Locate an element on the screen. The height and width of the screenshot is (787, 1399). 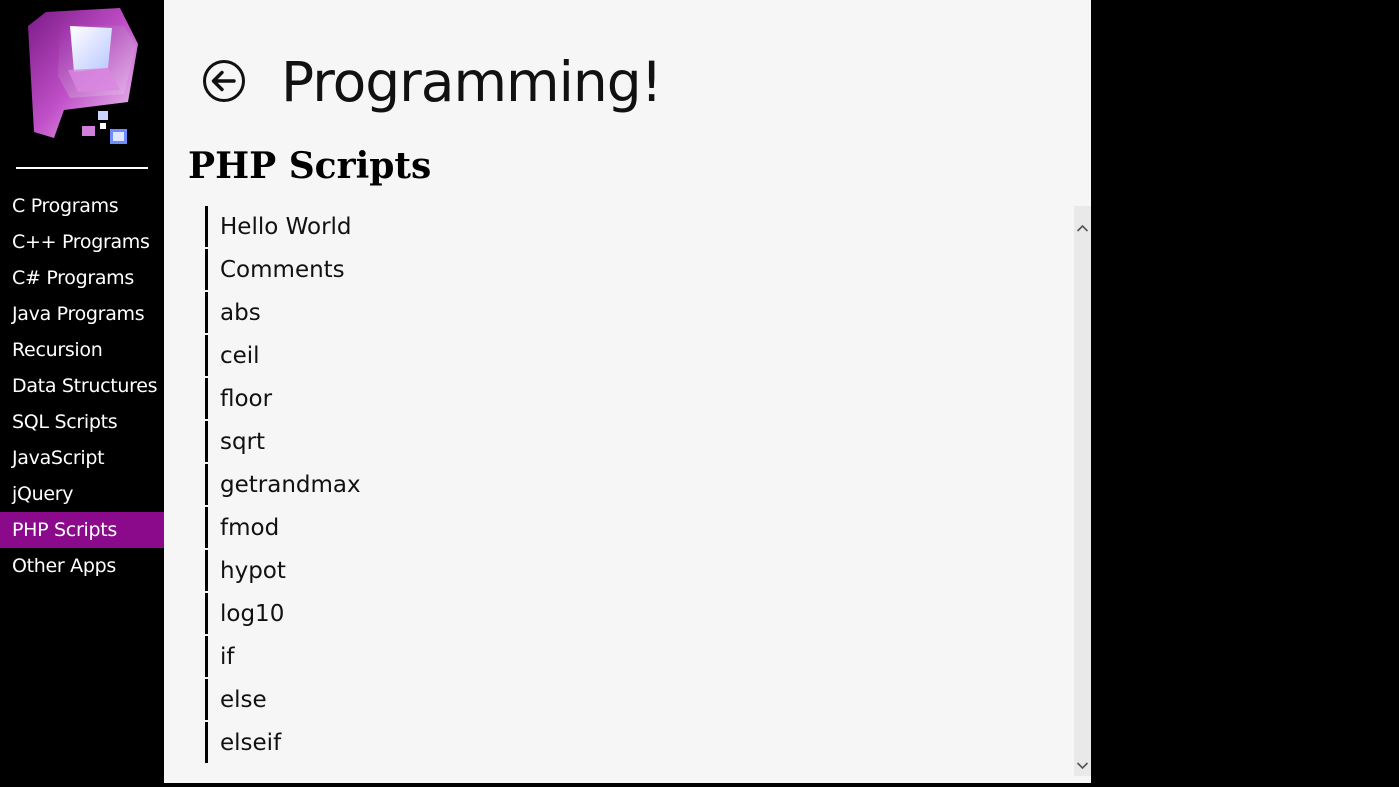
list-item: Hello World is located at coordinates (635, 227).